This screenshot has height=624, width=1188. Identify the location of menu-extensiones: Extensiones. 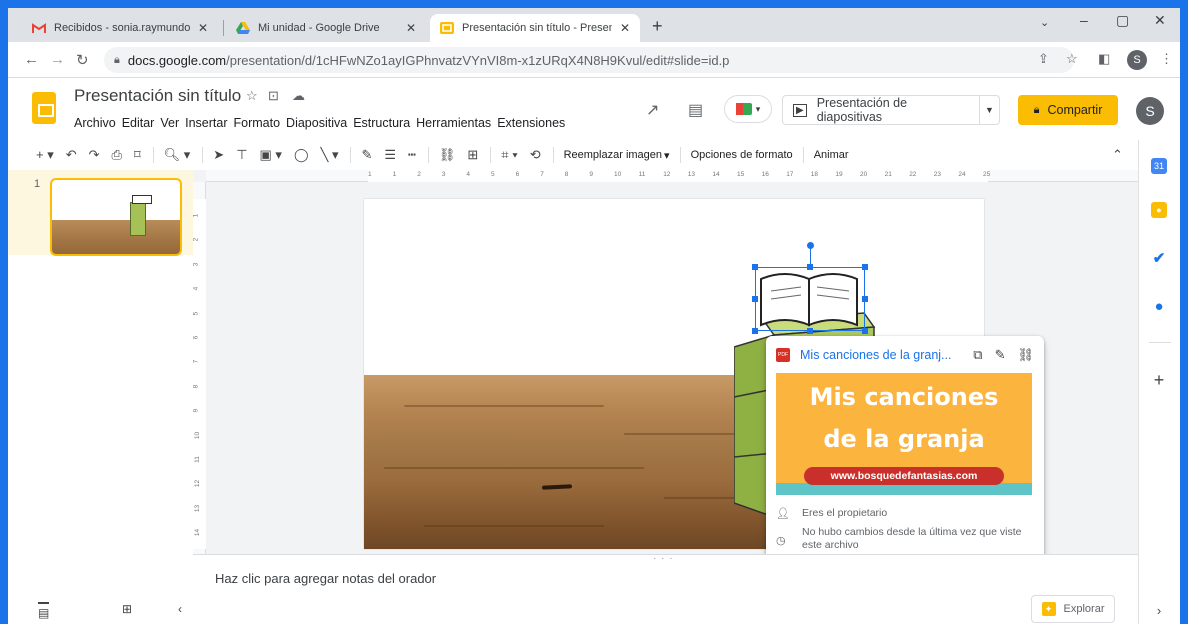
(531, 123).